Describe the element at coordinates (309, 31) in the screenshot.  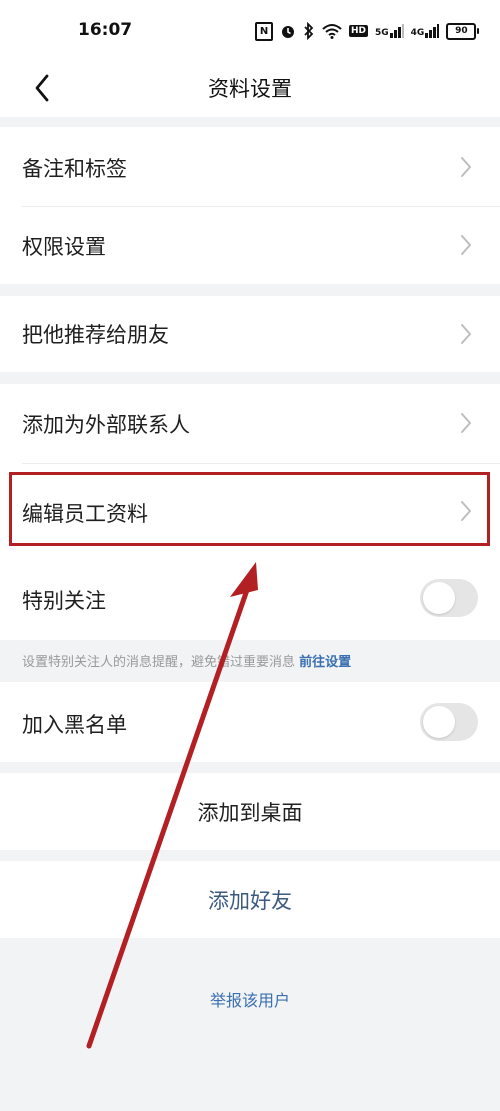
I see `bluetooth-icon` at that location.